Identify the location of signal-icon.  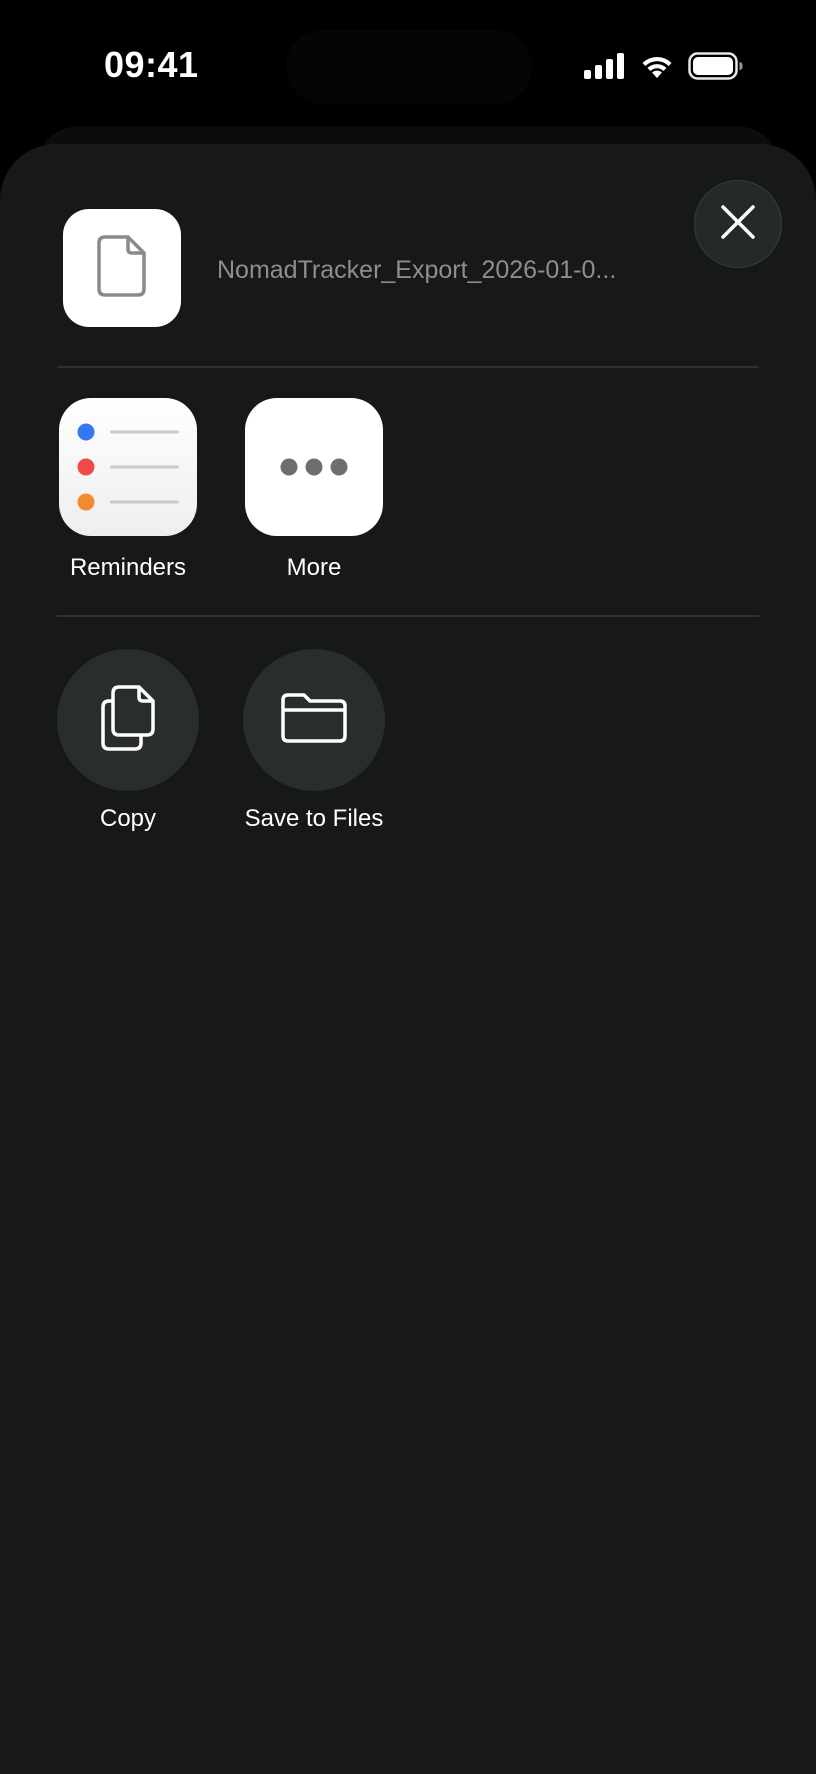
(605, 66).